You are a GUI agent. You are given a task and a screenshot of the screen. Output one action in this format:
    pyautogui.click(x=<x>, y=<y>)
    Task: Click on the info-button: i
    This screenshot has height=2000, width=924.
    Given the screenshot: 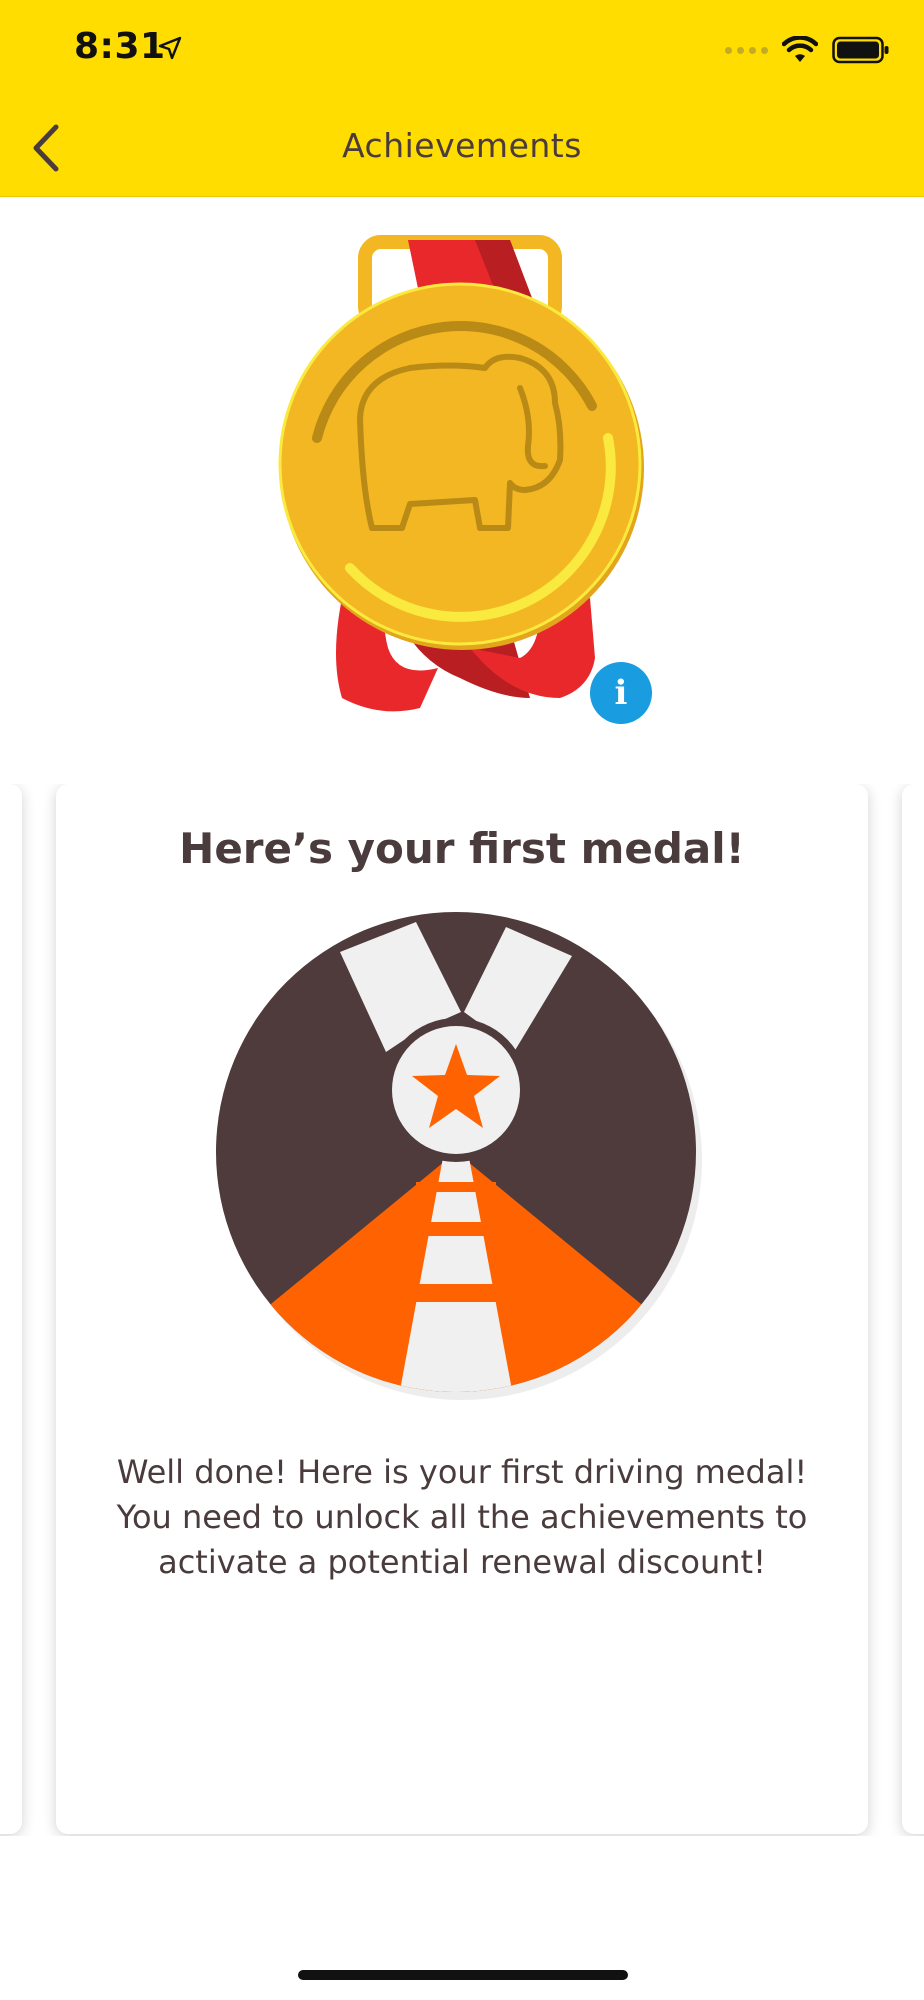 What is the action you would take?
    pyautogui.click(x=621, y=693)
    